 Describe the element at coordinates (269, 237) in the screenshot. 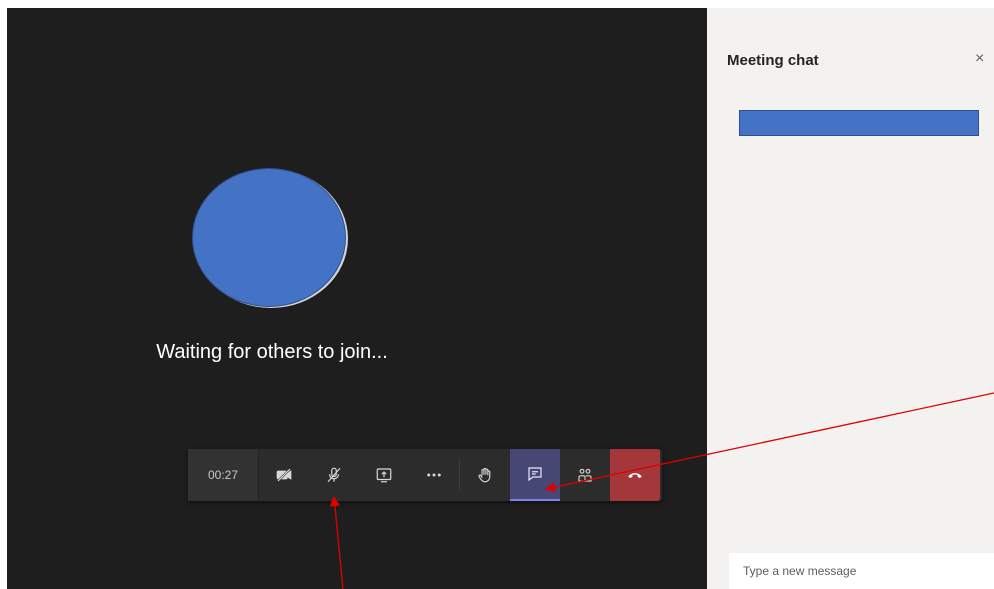

I see `participant-avatar` at that location.